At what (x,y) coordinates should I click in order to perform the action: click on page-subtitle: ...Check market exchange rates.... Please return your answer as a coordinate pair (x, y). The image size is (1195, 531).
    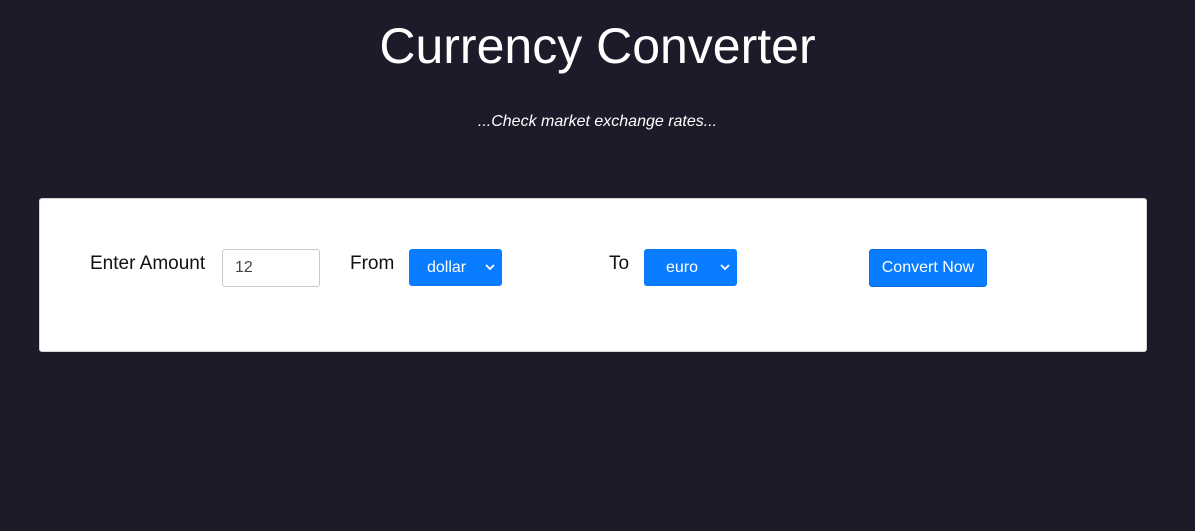
    Looking at the image, I should click on (597, 121).